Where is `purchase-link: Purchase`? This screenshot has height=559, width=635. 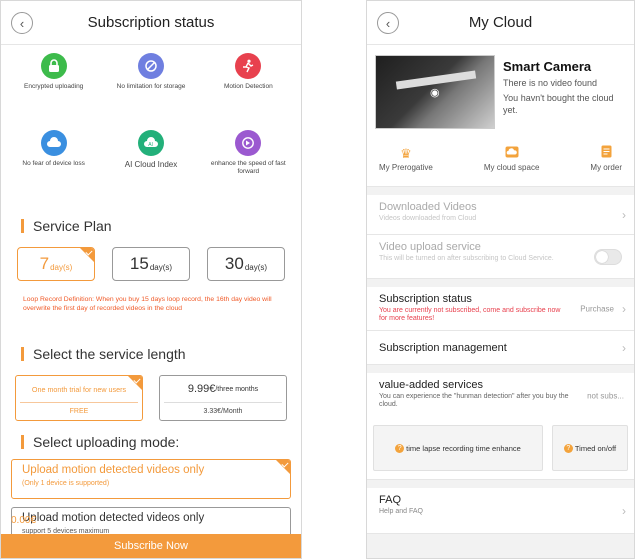
purchase-link: Purchase is located at coordinates (597, 308).